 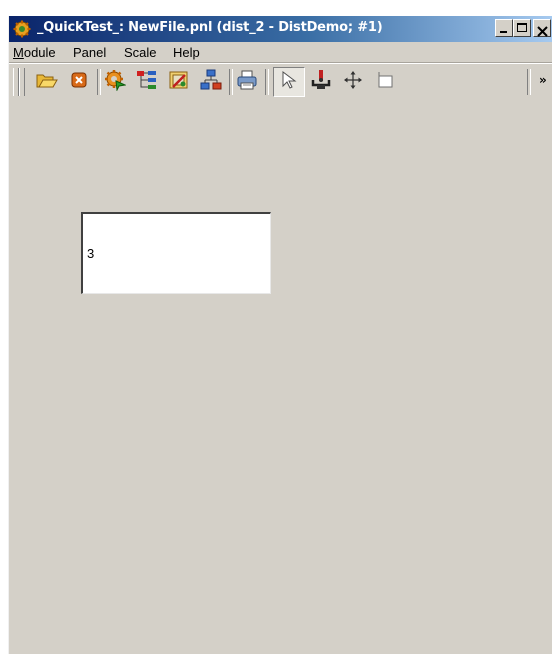 What do you see at coordinates (176, 253) in the screenshot?
I see `value-display-field: 3` at bounding box center [176, 253].